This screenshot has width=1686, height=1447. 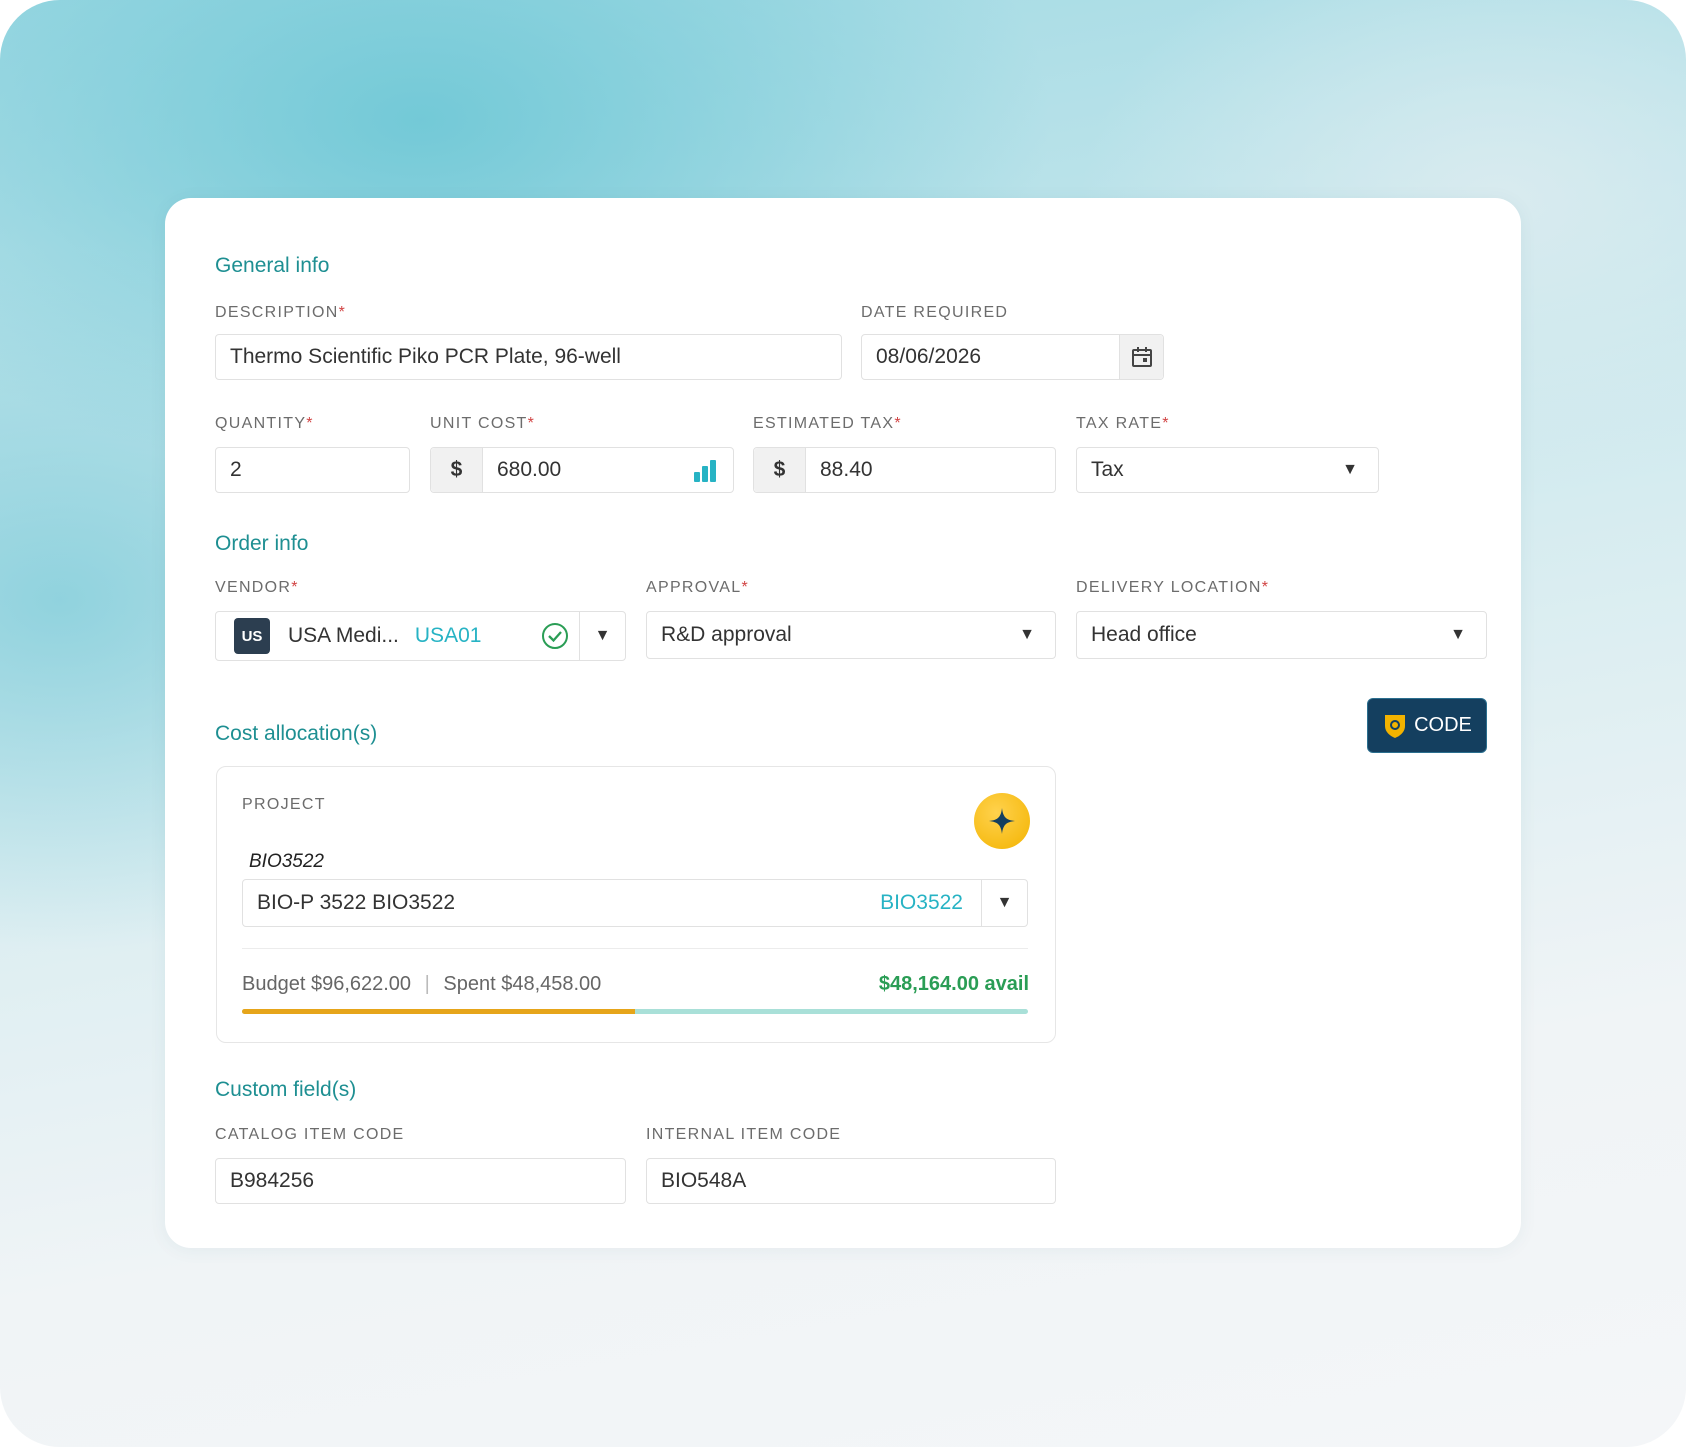 What do you see at coordinates (726, 634) in the screenshot?
I see `approval-value: R&D approval` at bounding box center [726, 634].